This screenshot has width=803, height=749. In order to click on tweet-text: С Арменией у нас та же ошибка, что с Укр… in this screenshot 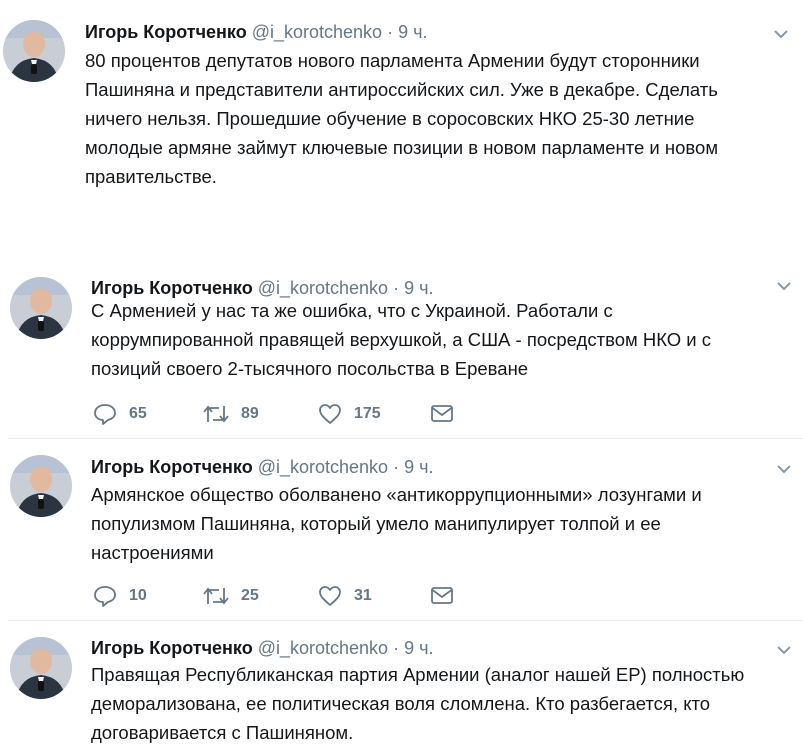, I will do `click(401, 339)`.